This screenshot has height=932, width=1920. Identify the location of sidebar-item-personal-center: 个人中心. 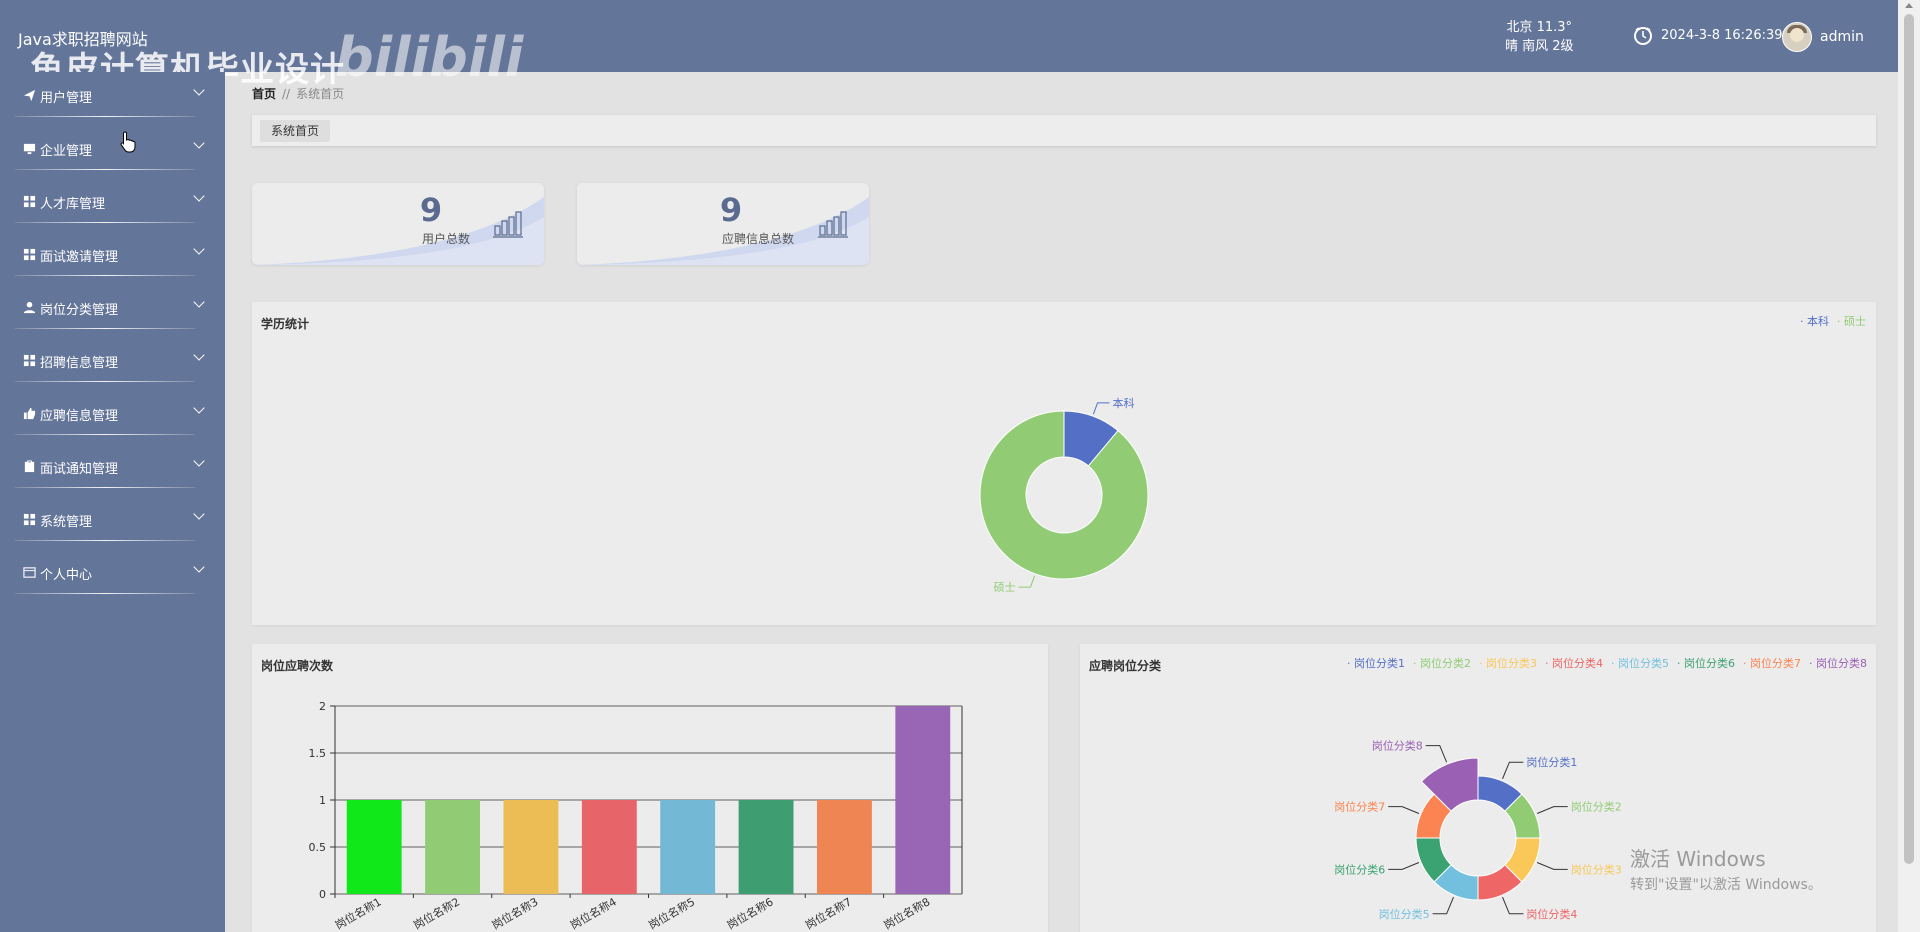
(112, 575).